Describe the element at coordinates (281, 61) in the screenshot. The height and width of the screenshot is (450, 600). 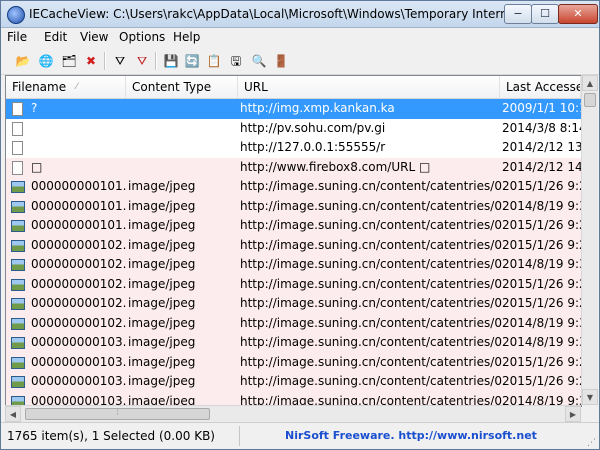
I see `exit-icon: 🚪` at that location.